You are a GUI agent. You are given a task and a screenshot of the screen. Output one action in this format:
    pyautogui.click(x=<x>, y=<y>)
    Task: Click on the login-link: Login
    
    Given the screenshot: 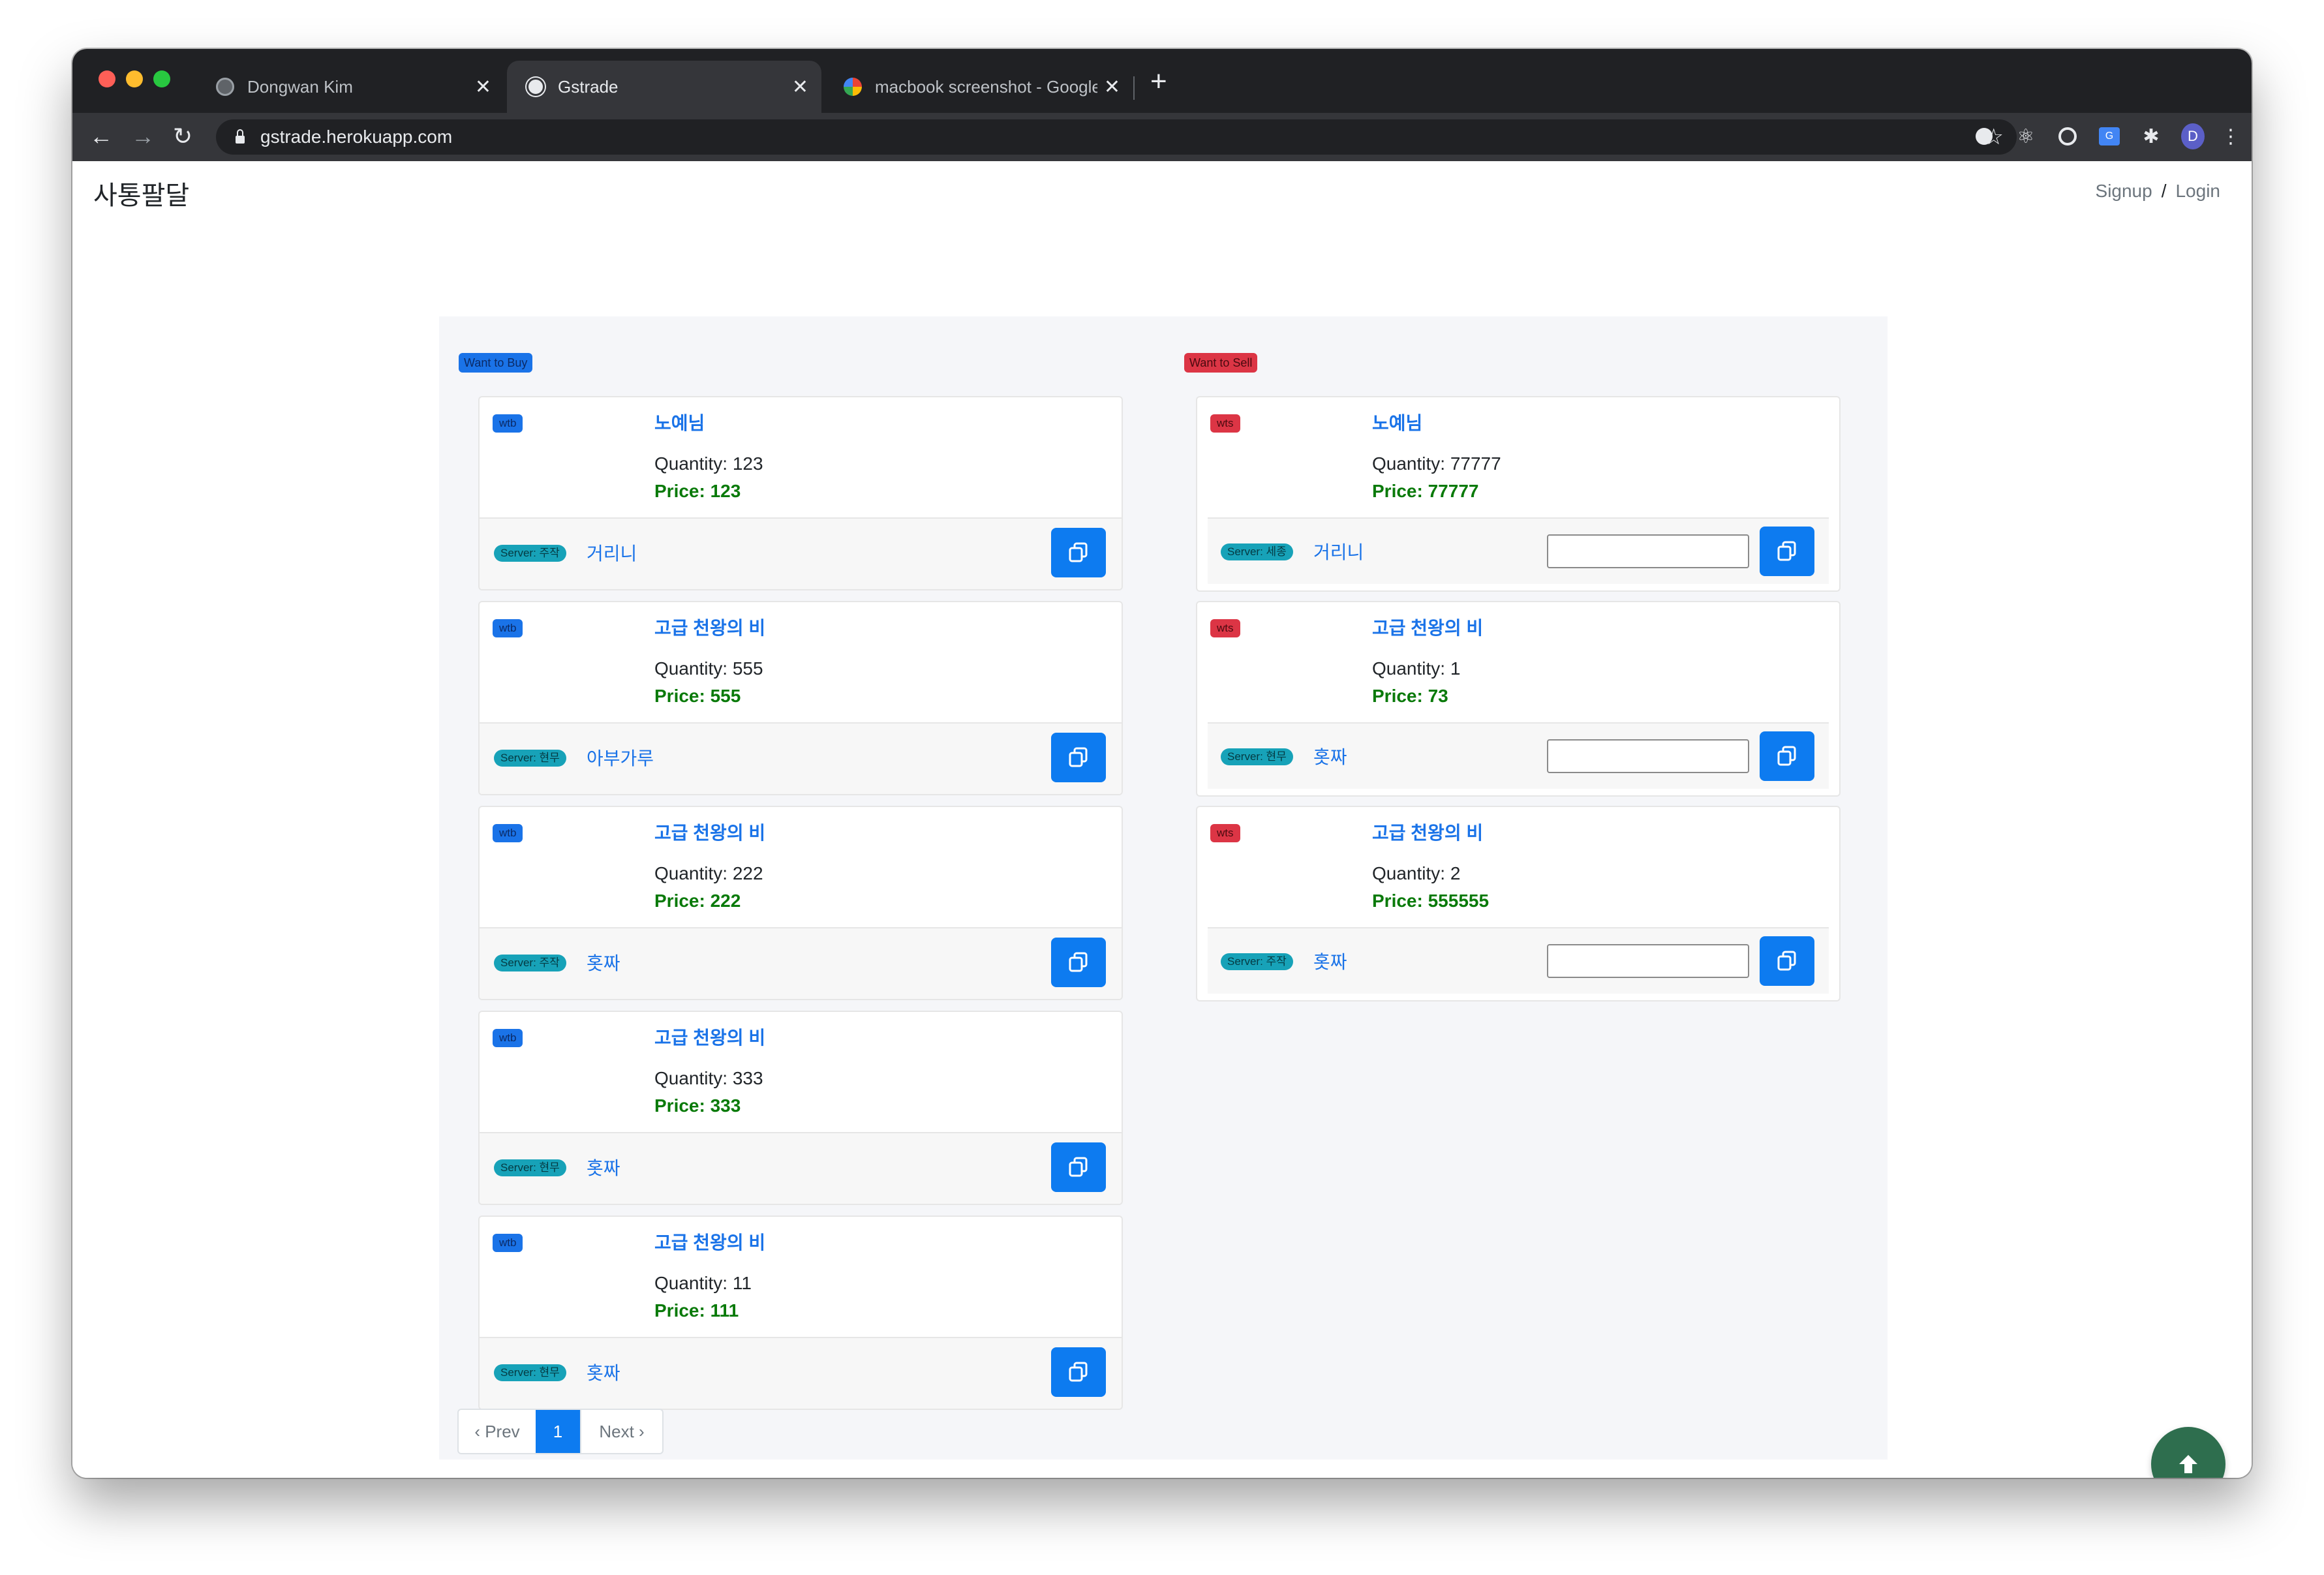 What is the action you would take?
    pyautogui.click(x=2197, y=191)
    